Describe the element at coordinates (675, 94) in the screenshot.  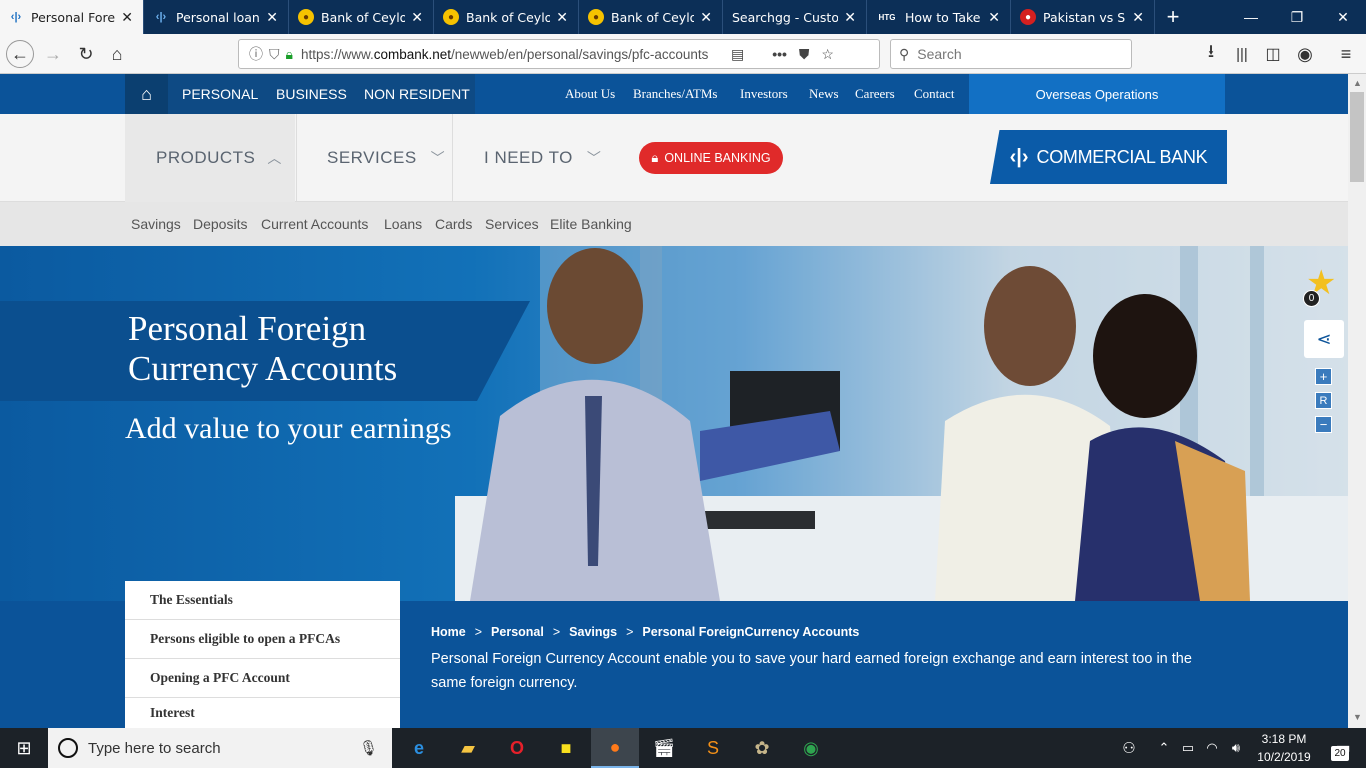
I see `link-branches-atms: Branches/ATMs` at that location.